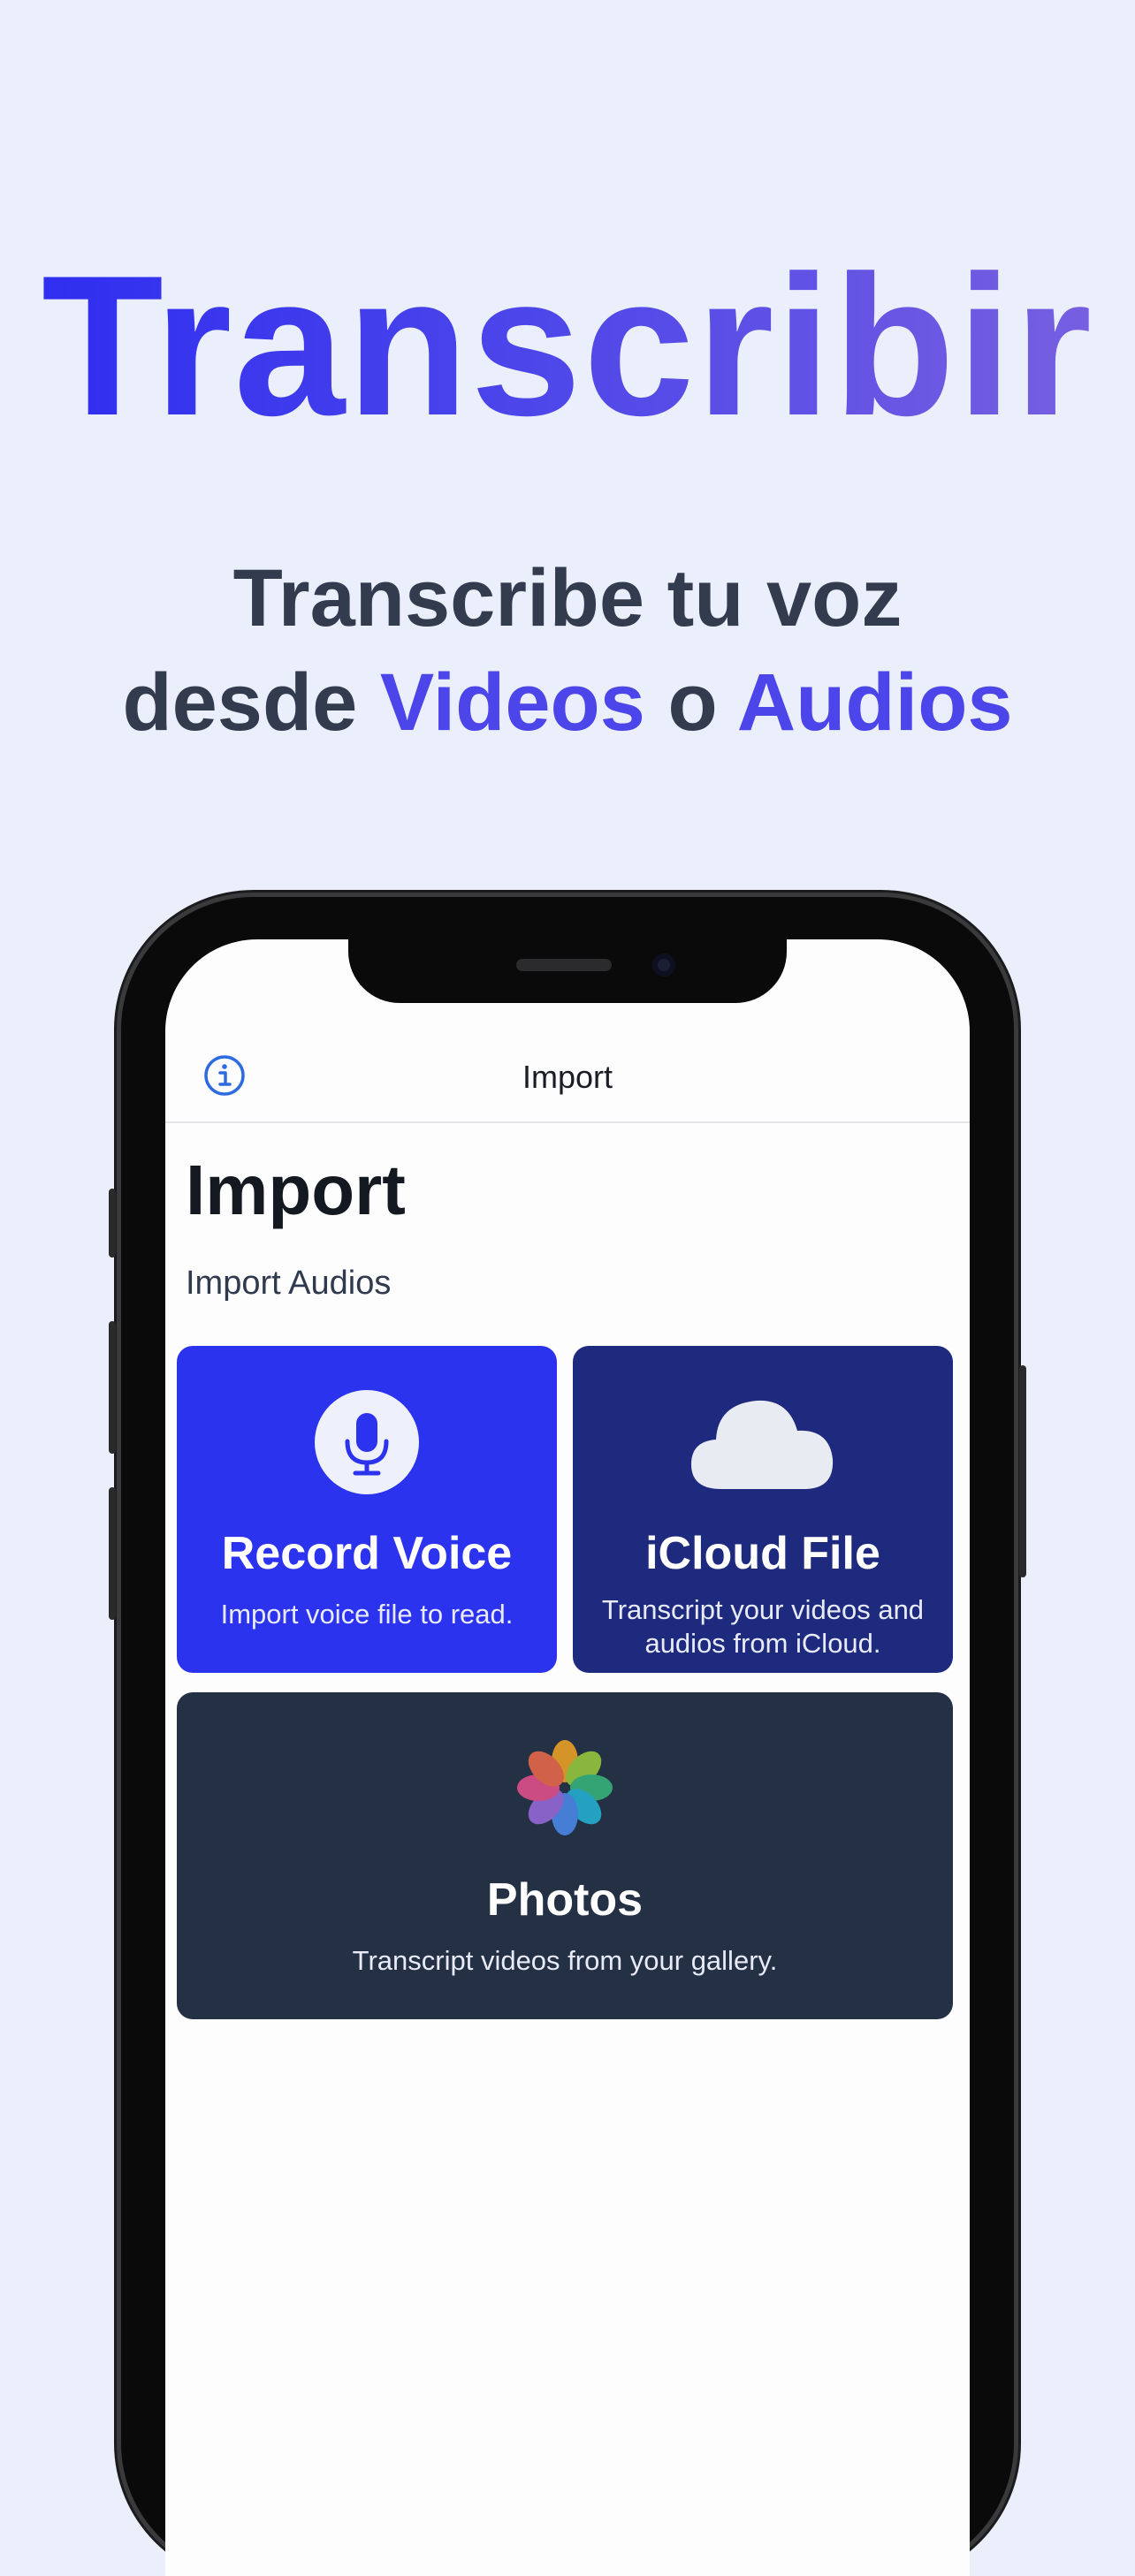 The image size is (1135, 2576). I want to click on hero-subtitle-accent-videos: Videos, so click(512, 702).